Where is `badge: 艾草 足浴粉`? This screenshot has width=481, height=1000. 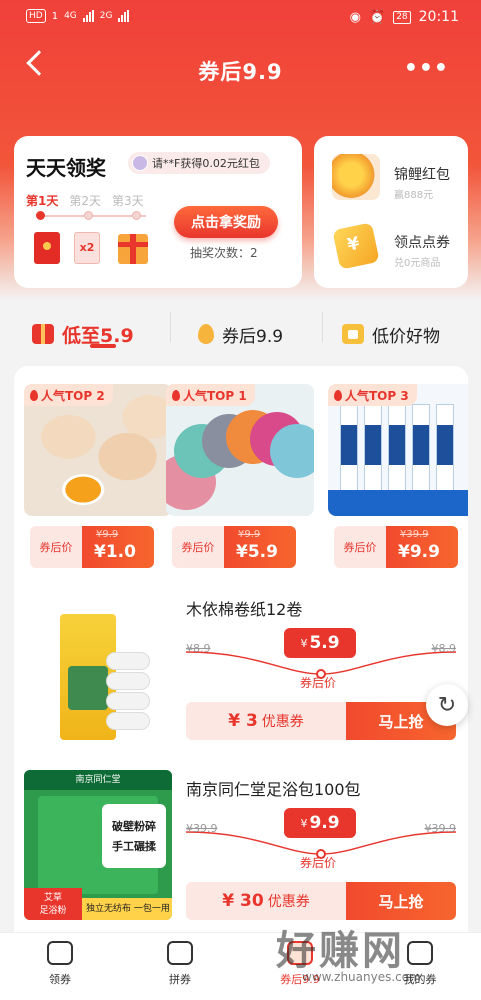
badge: 艾草 足浴粉 is located at coordinates (53, 904).